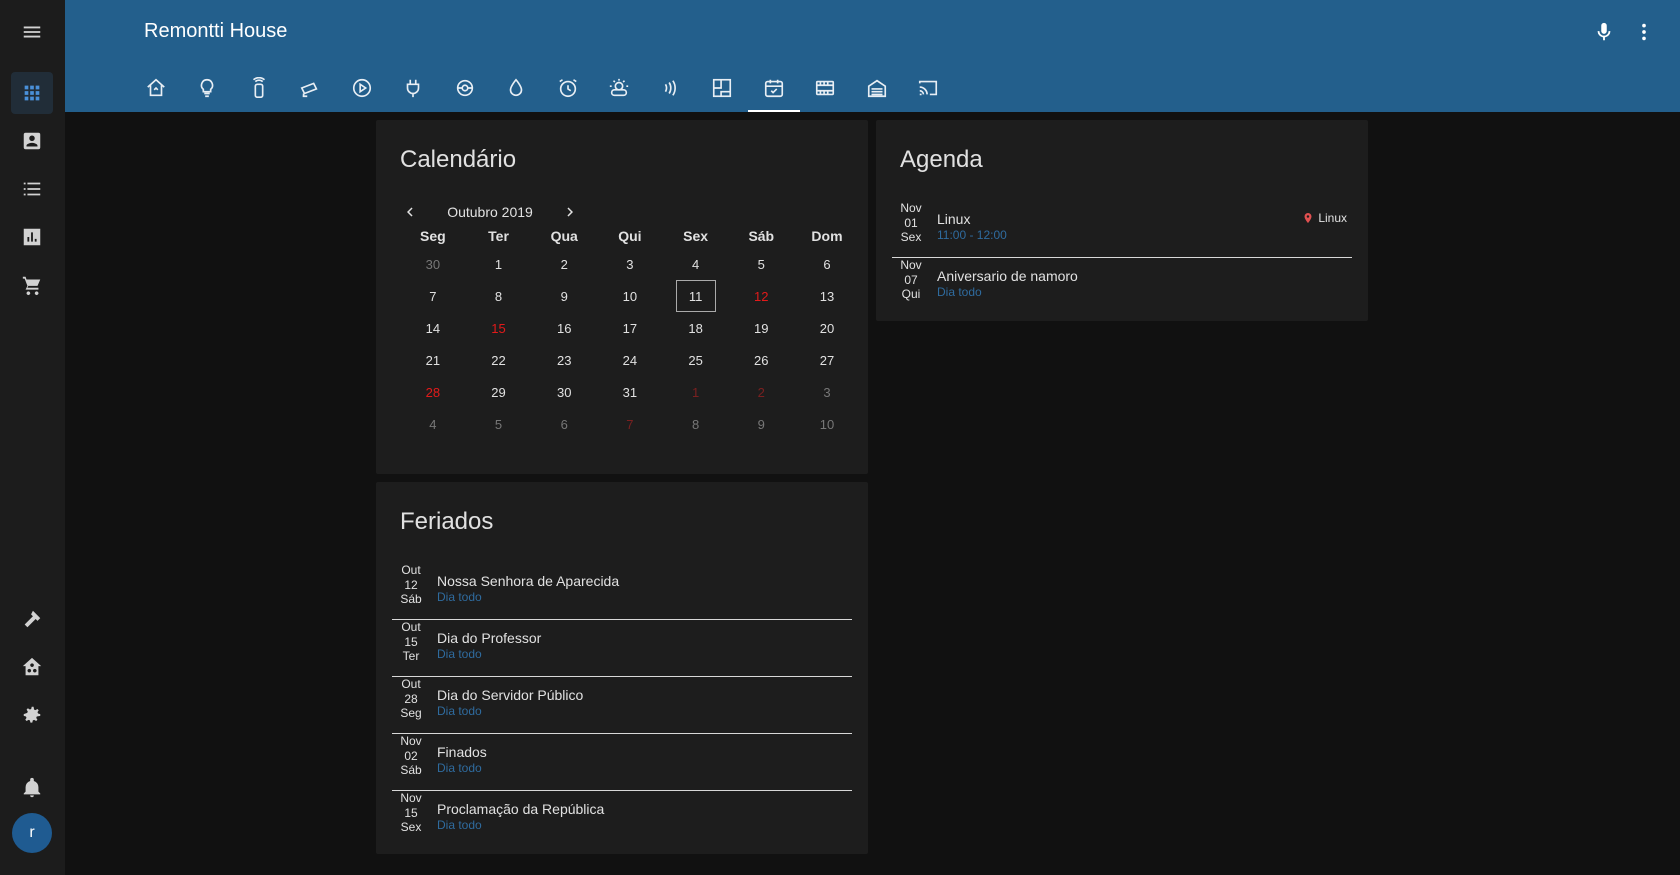 The width and height of the screenshot is (1680, 875). I want to click on event-time: 11:00 - 12:00, so click(972, 235).